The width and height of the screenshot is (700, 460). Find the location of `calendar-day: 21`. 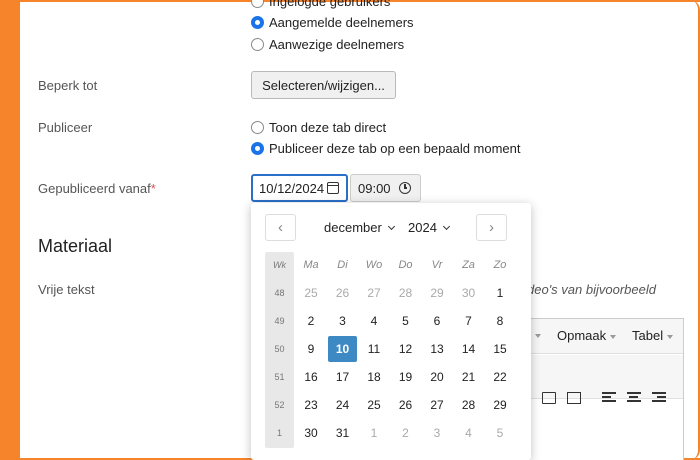

calendar-day: 21 is located at coordinates (468, 377).